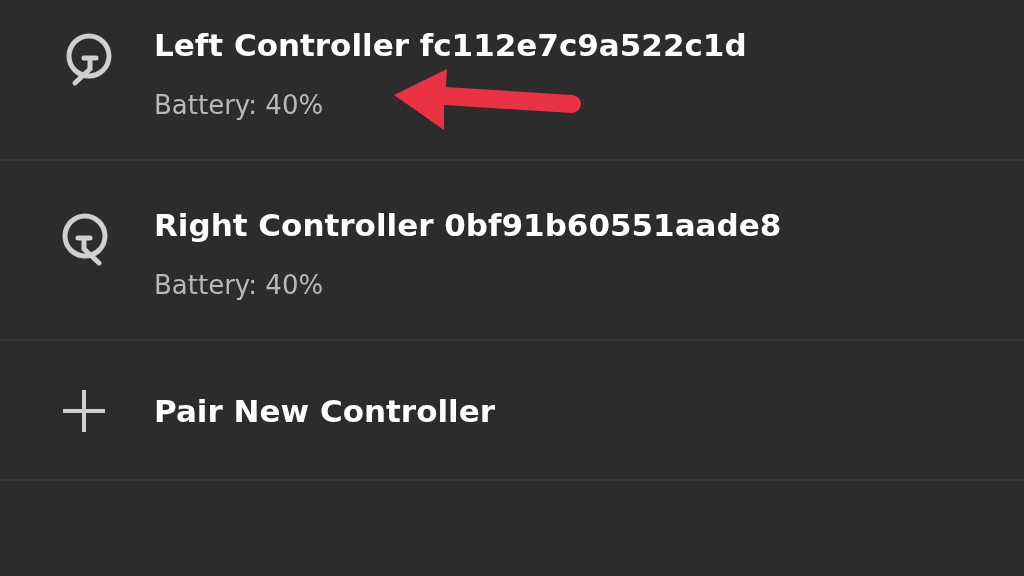 The height and width of the screenshot is (576, 1024). What do you see at coordinates (84, 411) in the screenshot?
I see `plus-icon` at bounding box center [84, 411].